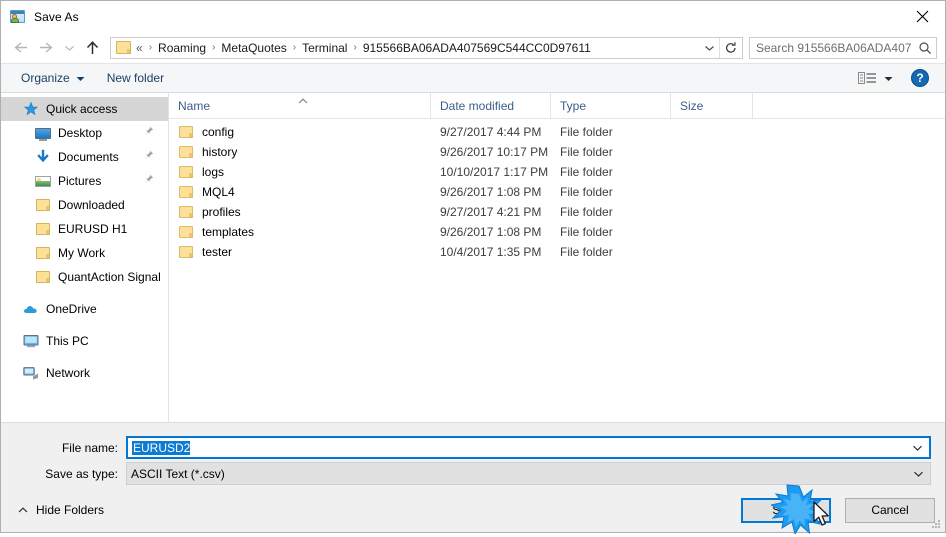  I want to click on sidebar-item-label: QuantAction Signal, so click(109, 277).